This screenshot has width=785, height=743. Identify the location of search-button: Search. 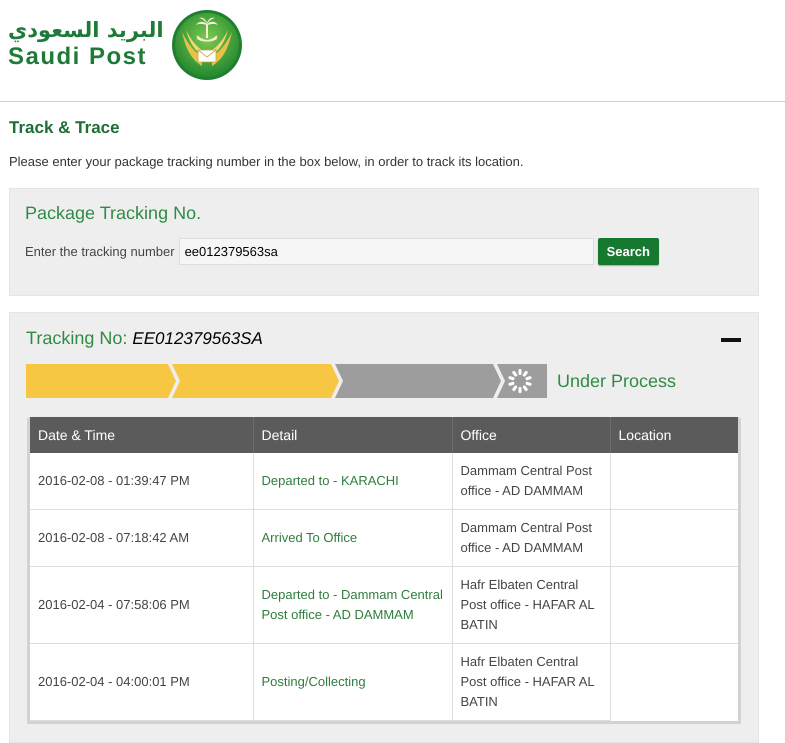
(628, 251).